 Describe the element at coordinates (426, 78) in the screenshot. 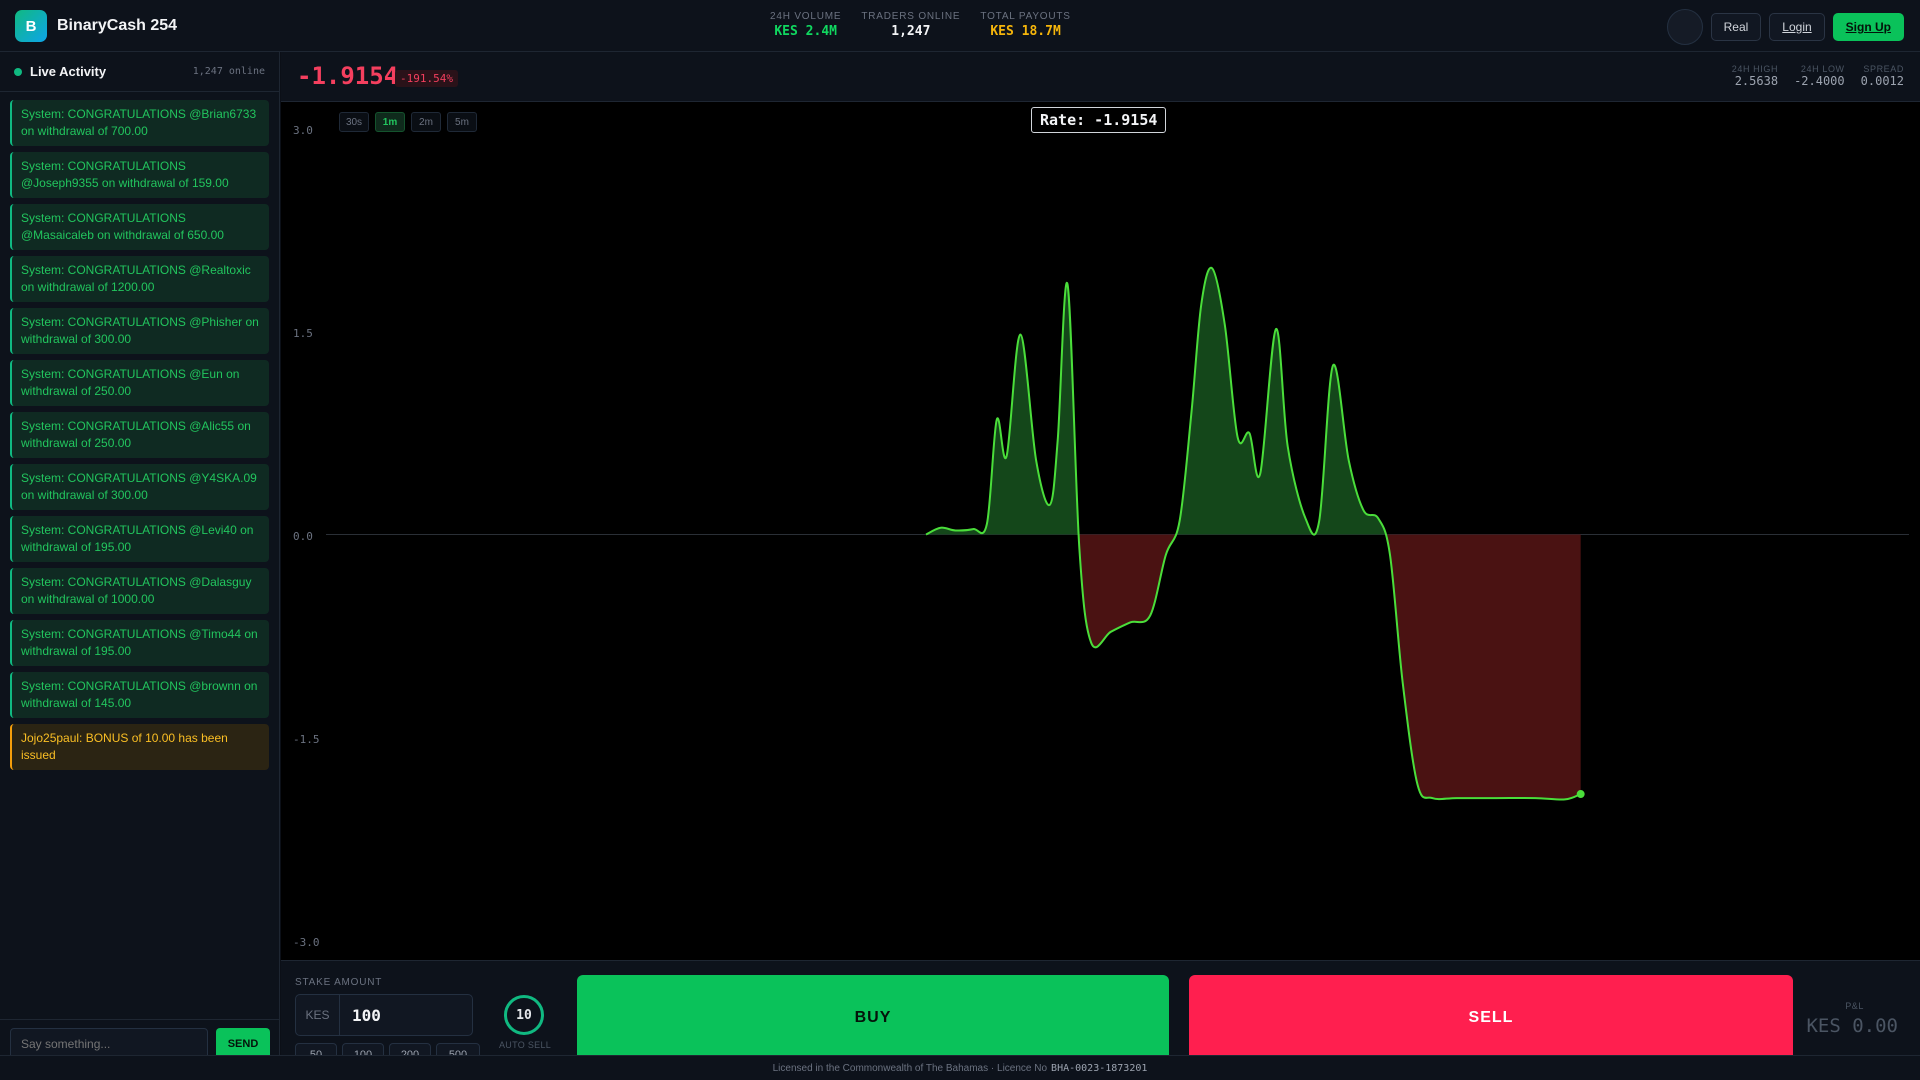

I see `price-change-badge: -191.54%` at that location.